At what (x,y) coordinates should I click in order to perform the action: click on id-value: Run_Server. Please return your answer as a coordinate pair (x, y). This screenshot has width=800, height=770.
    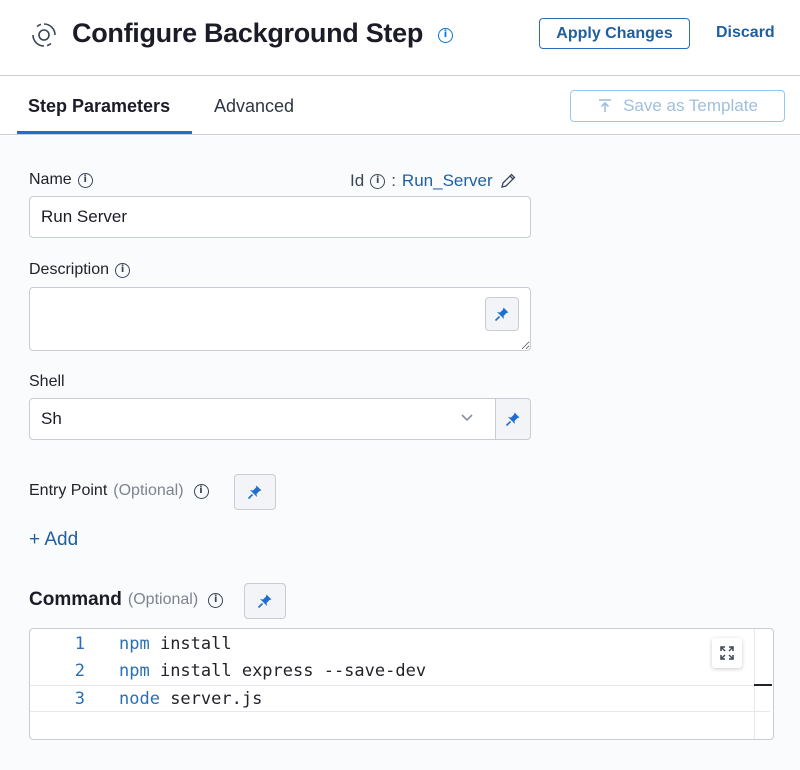
    Looking at the image, I should click on (447, 180).